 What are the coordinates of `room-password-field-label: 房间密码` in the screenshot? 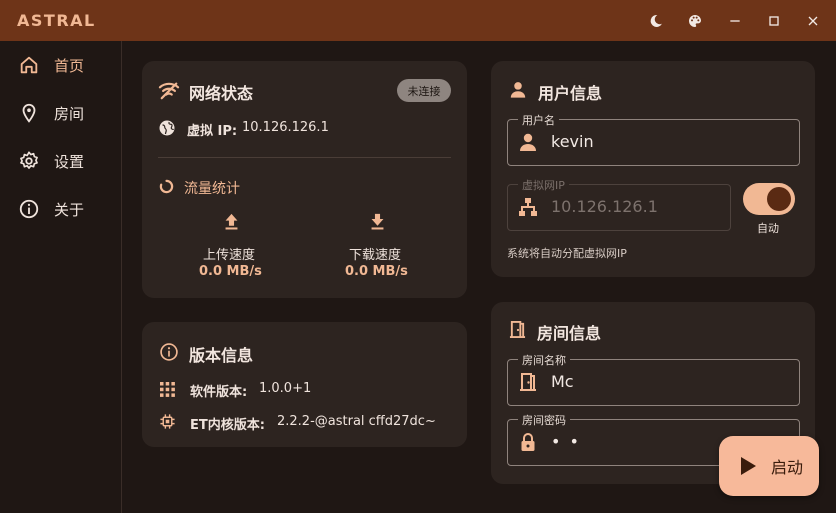 It's located at (544, 420).